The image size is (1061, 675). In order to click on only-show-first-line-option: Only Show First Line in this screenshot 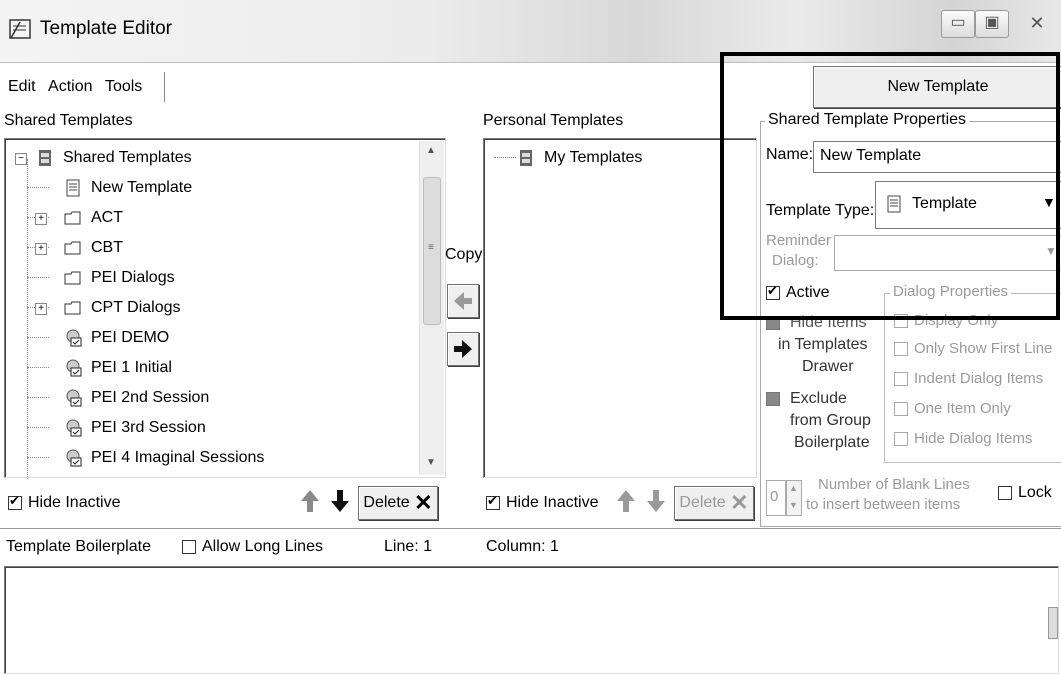, I will do `click(973, 348)`.